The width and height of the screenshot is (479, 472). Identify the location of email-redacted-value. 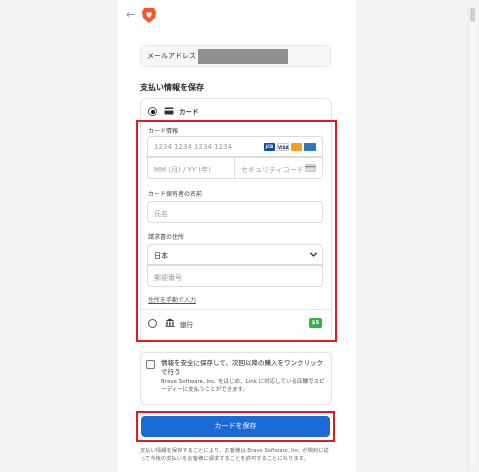
(243, 56).